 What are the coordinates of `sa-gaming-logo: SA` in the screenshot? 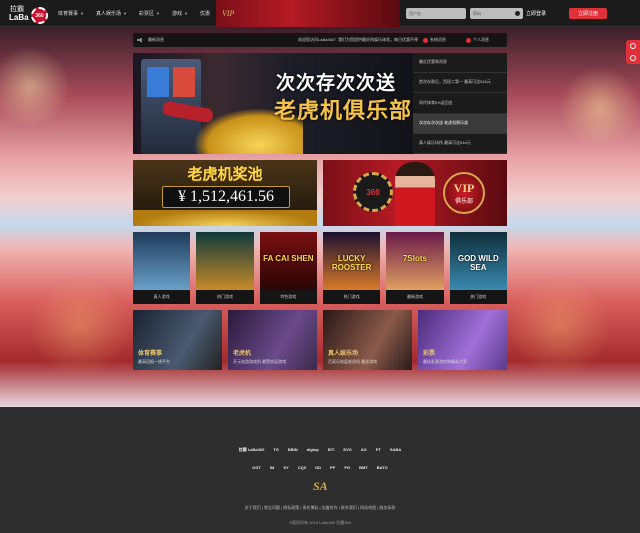 It's located at (320, 486).